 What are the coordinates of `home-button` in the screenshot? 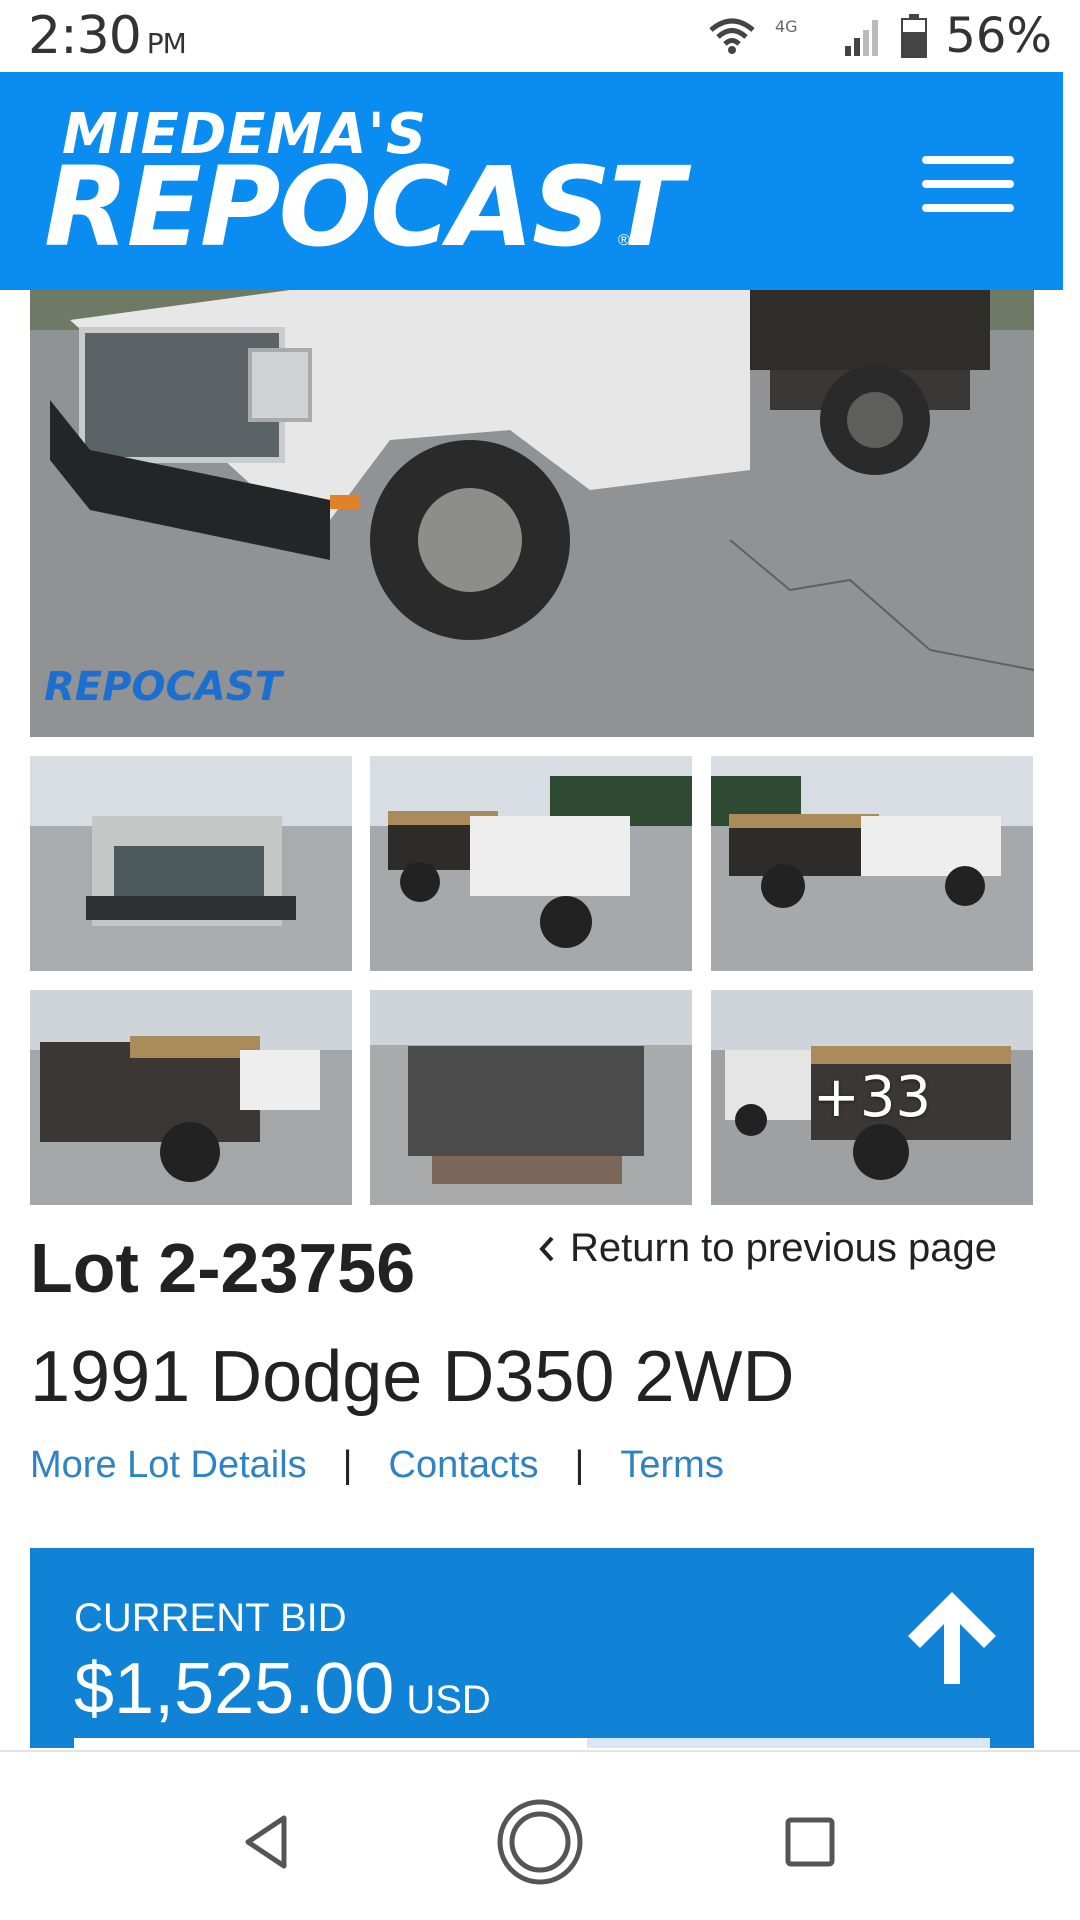 It's located at (540, 1842).